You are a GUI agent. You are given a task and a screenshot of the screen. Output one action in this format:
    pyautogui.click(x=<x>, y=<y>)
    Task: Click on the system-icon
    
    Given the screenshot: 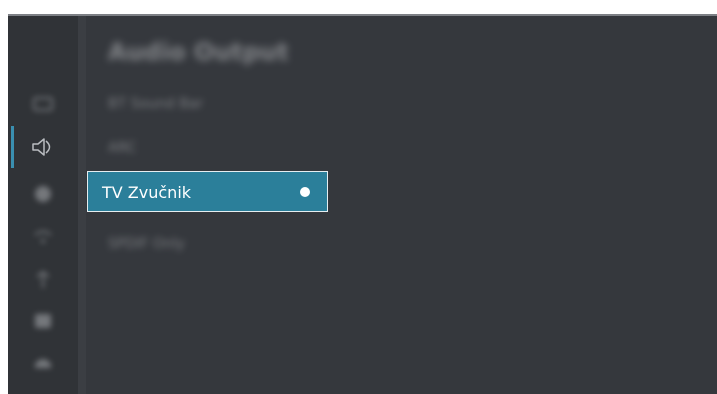 What is the action you would take?
    pyautogui.click(x=43, y=321)
    